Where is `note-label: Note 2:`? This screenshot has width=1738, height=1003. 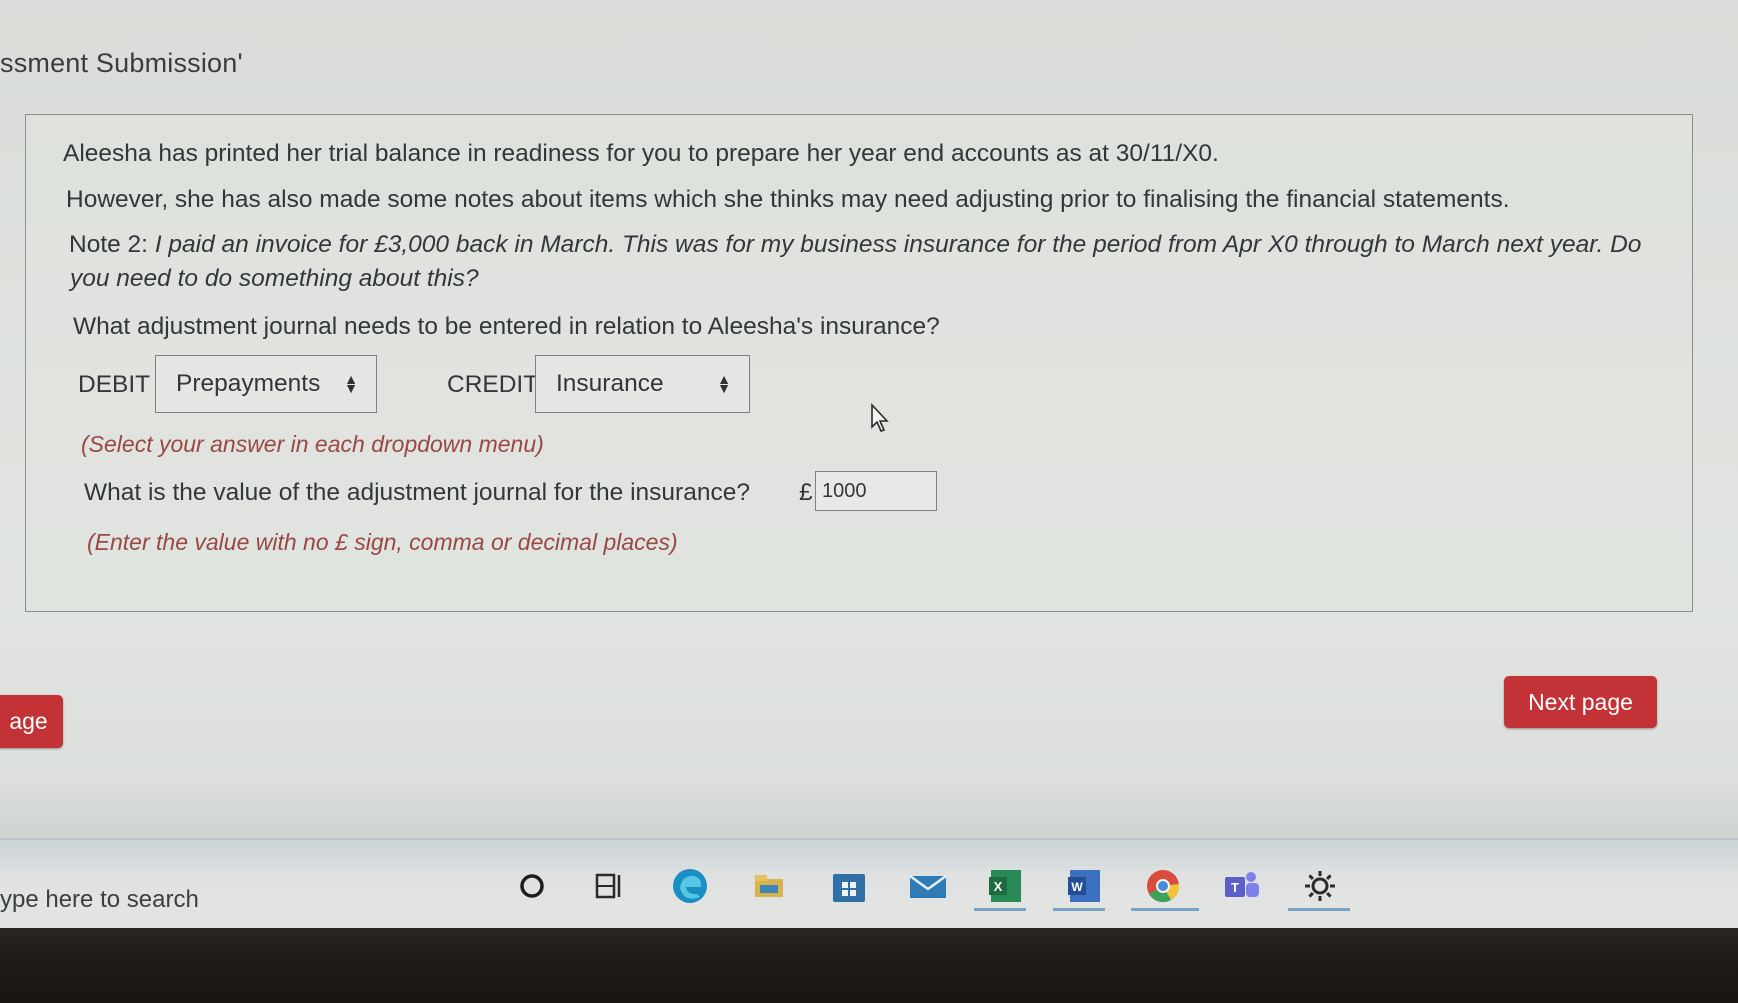 note-label: Note 2: is located at coordinates (108, 244).